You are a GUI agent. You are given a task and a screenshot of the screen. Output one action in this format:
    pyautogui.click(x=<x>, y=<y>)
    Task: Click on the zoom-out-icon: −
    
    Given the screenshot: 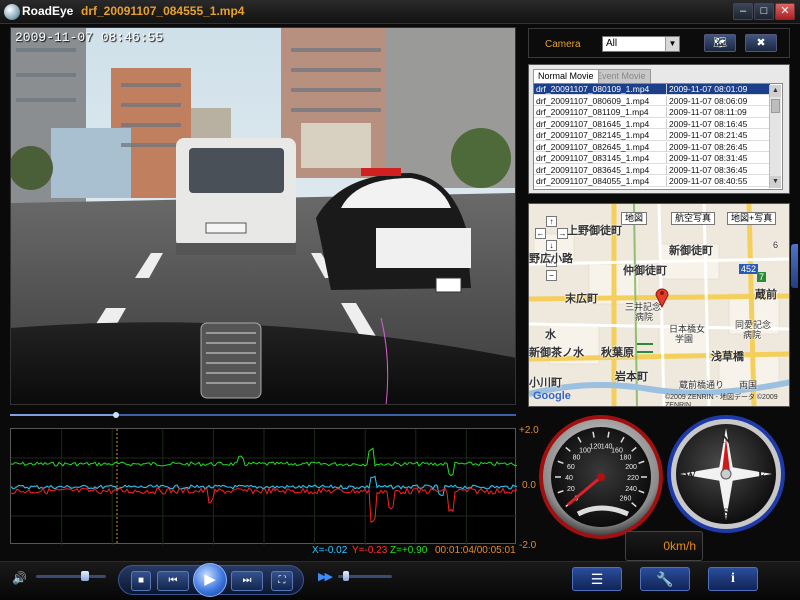 What is the action you would take?
    pyautogui.click(x=551, y=275)
    